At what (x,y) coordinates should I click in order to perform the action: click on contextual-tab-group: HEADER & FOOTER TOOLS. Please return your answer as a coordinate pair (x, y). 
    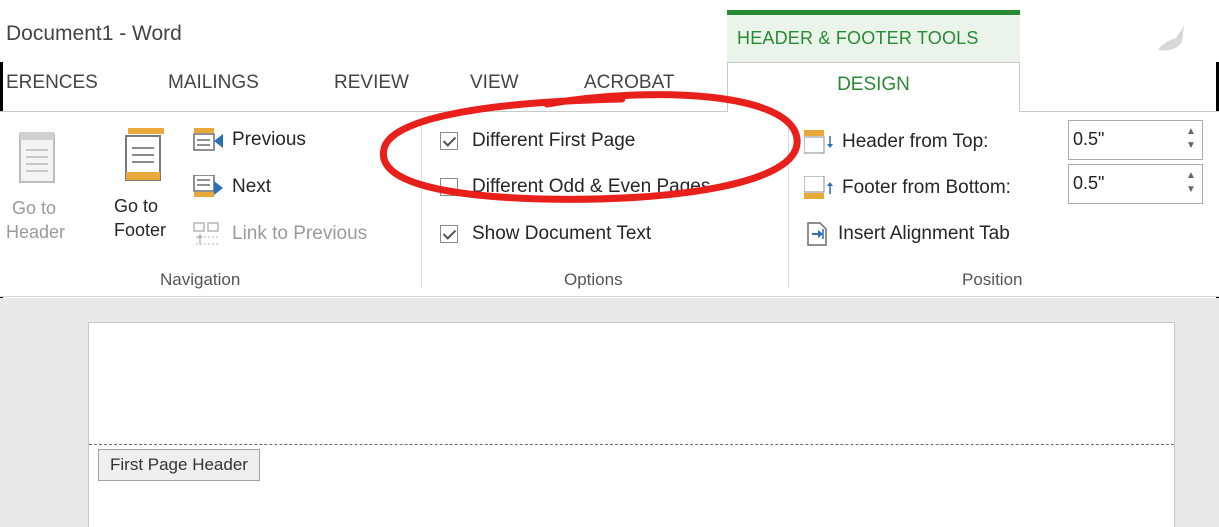
    Looking at the image, I should click on (873, 36).